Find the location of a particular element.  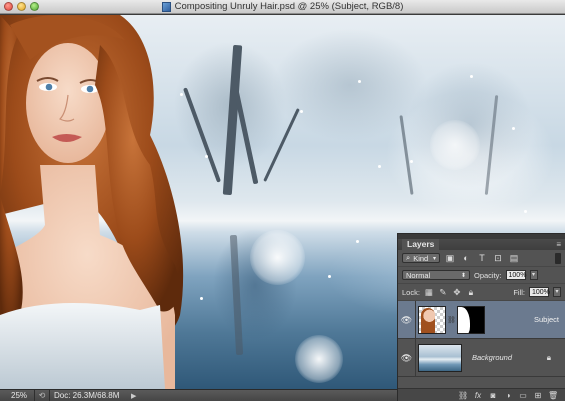

lock-label: Lock: is located at coordinates (411, 292).